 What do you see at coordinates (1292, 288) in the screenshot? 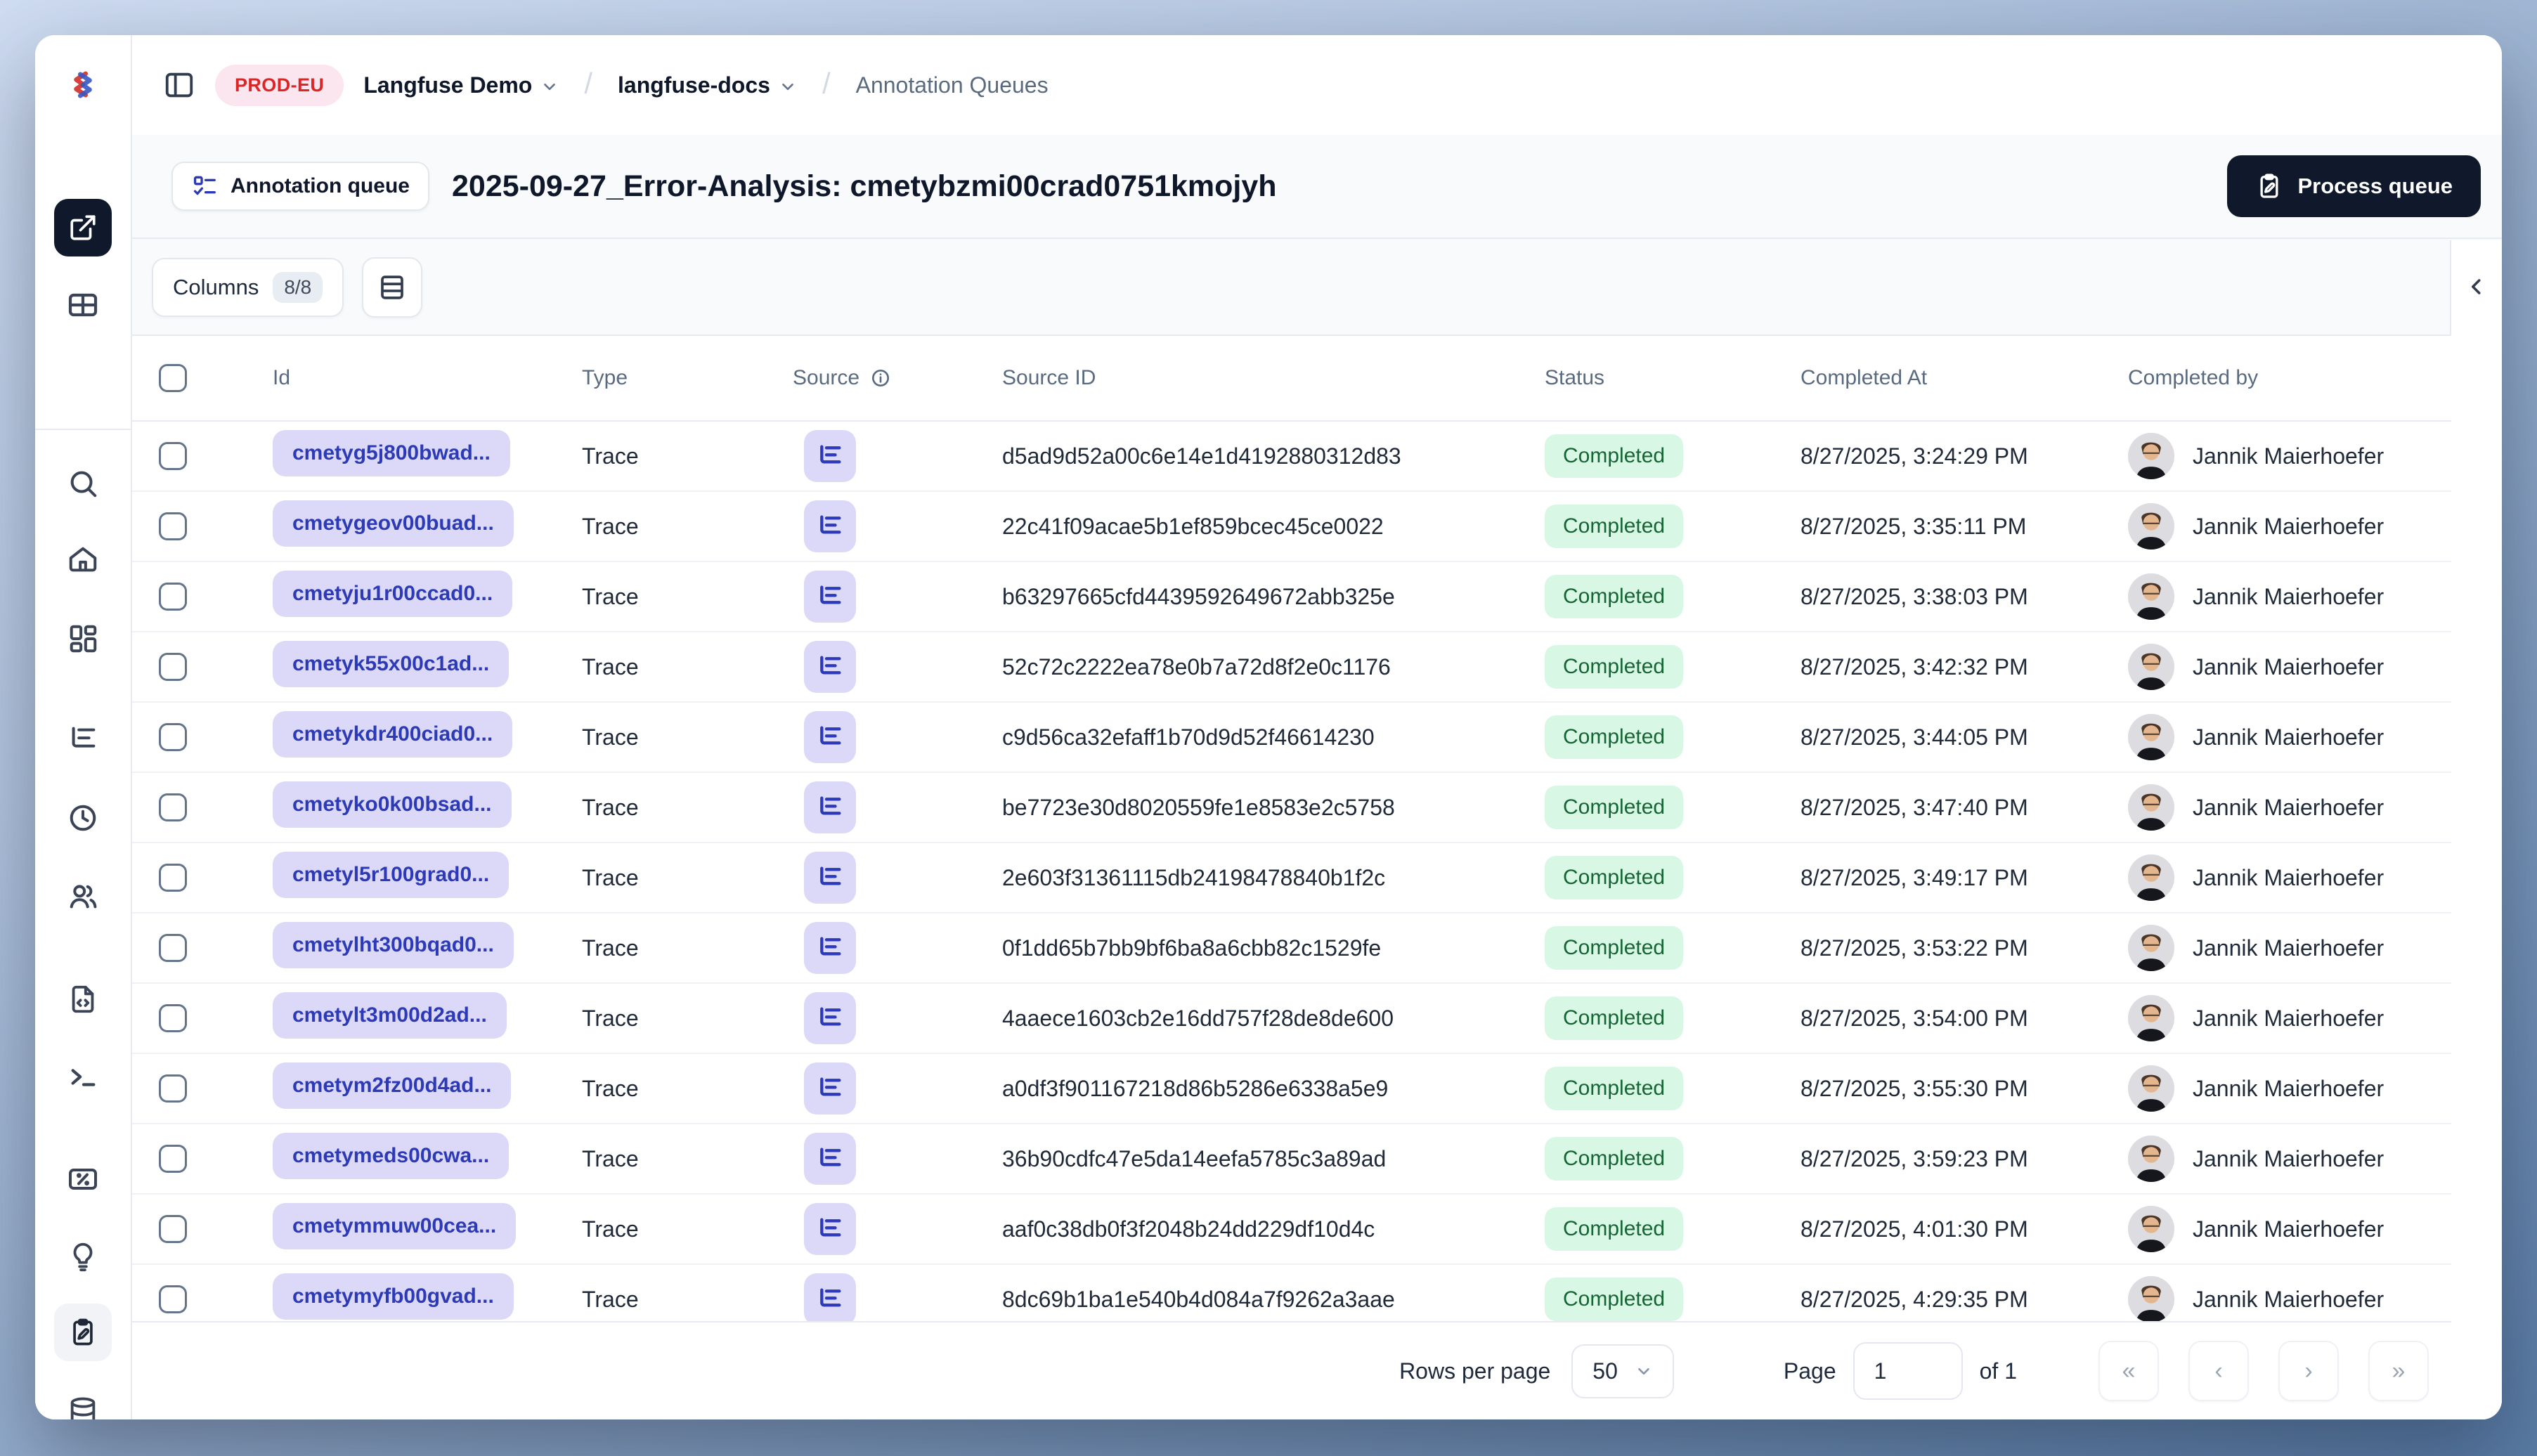
I see `table-toolbar: Columns 8/8` at bounding box center [1292, 288].